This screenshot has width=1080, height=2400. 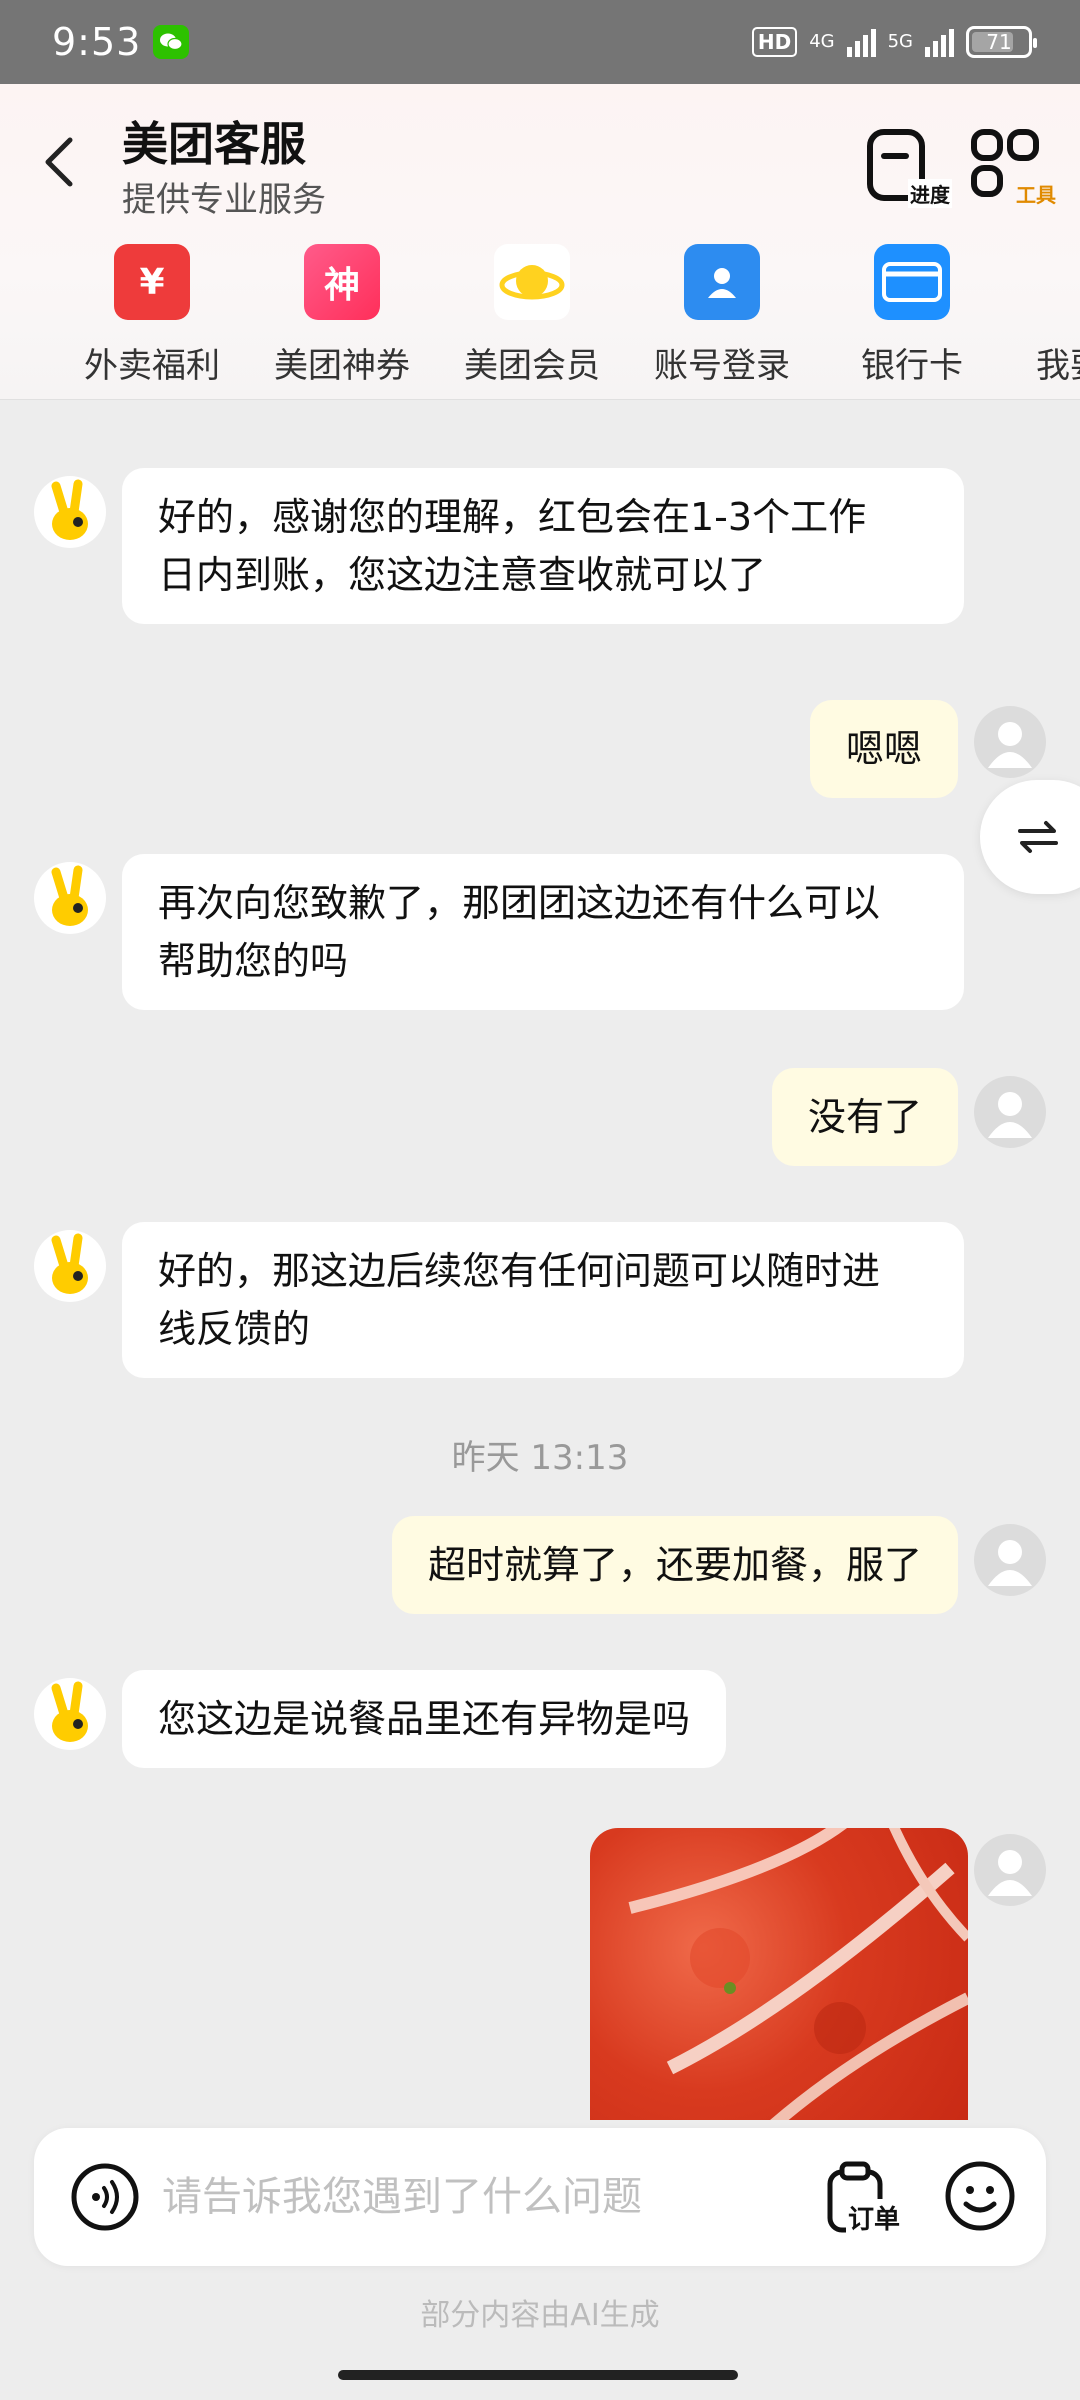 I want to click on message-bubble-user: 嗯嗯, so click(x=883, y=749).